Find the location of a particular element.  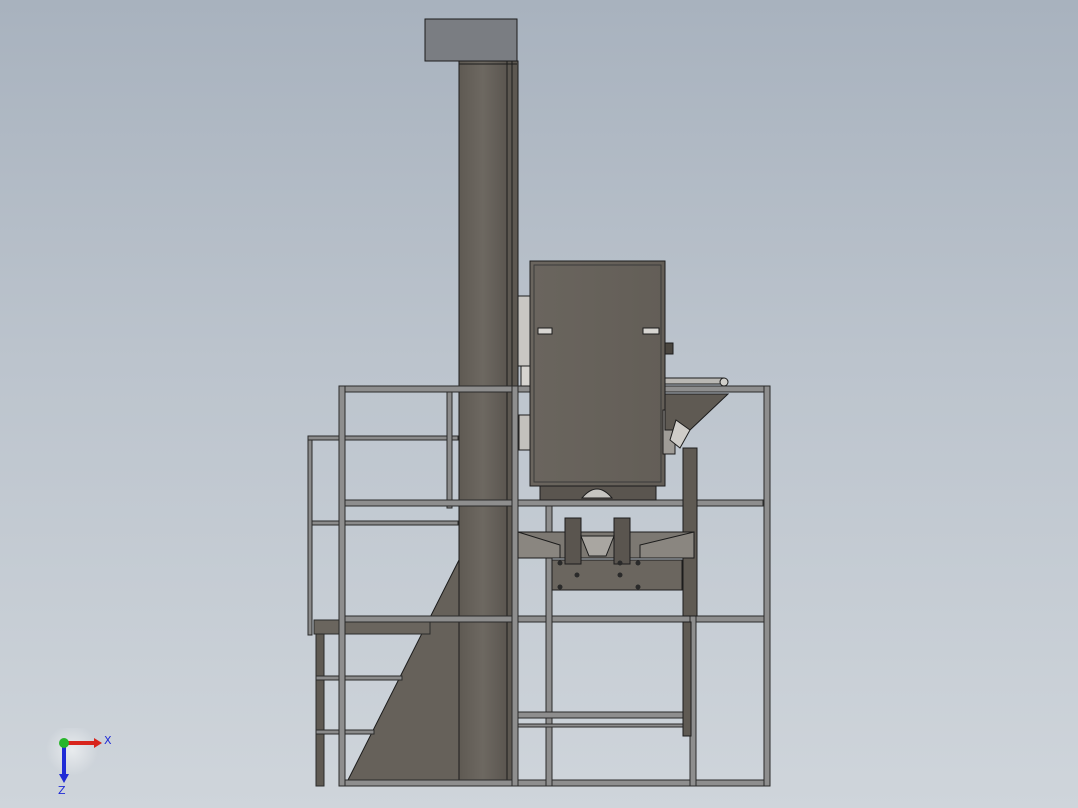

orientation-triad: X Z is located at coordinates (79, 762).